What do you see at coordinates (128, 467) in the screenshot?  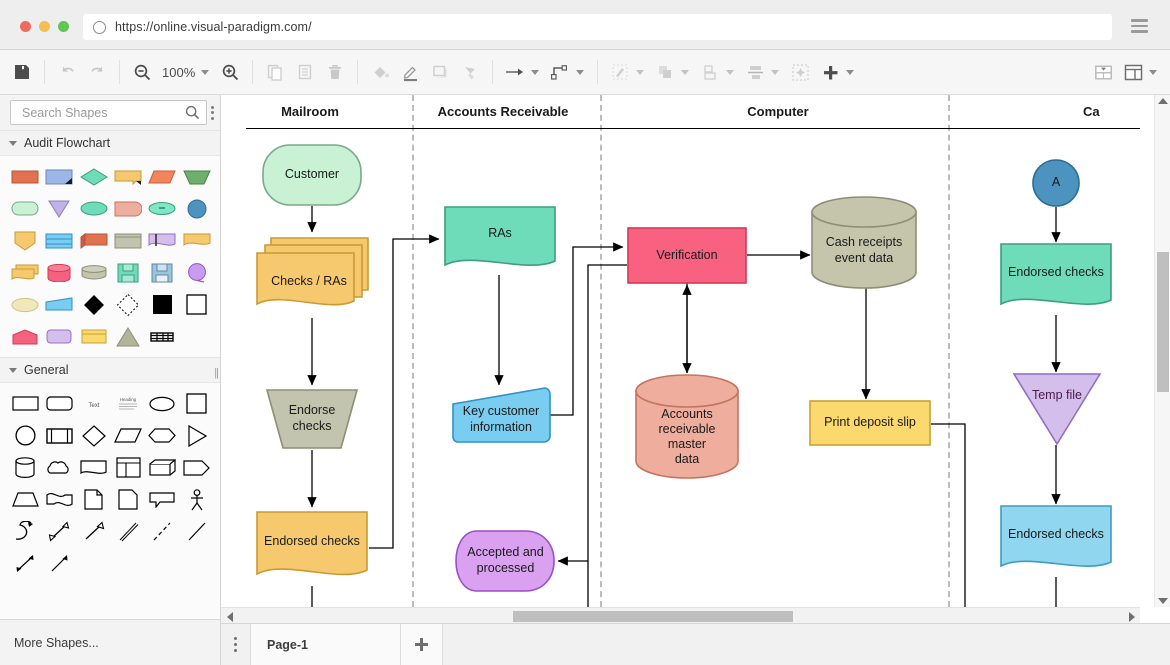 I see `shape-table-grid` at bounding box center [128, 467].